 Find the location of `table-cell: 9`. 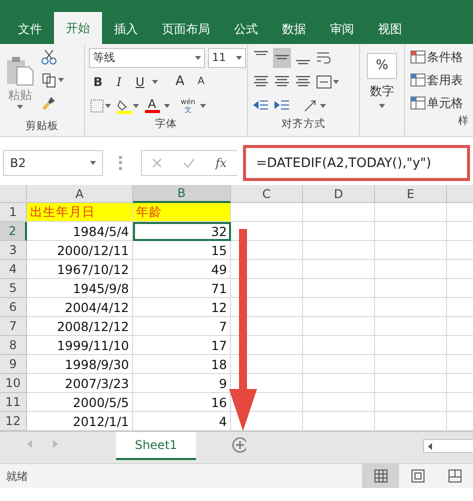

table-cell: 9 is located at coordinates (182, 383).